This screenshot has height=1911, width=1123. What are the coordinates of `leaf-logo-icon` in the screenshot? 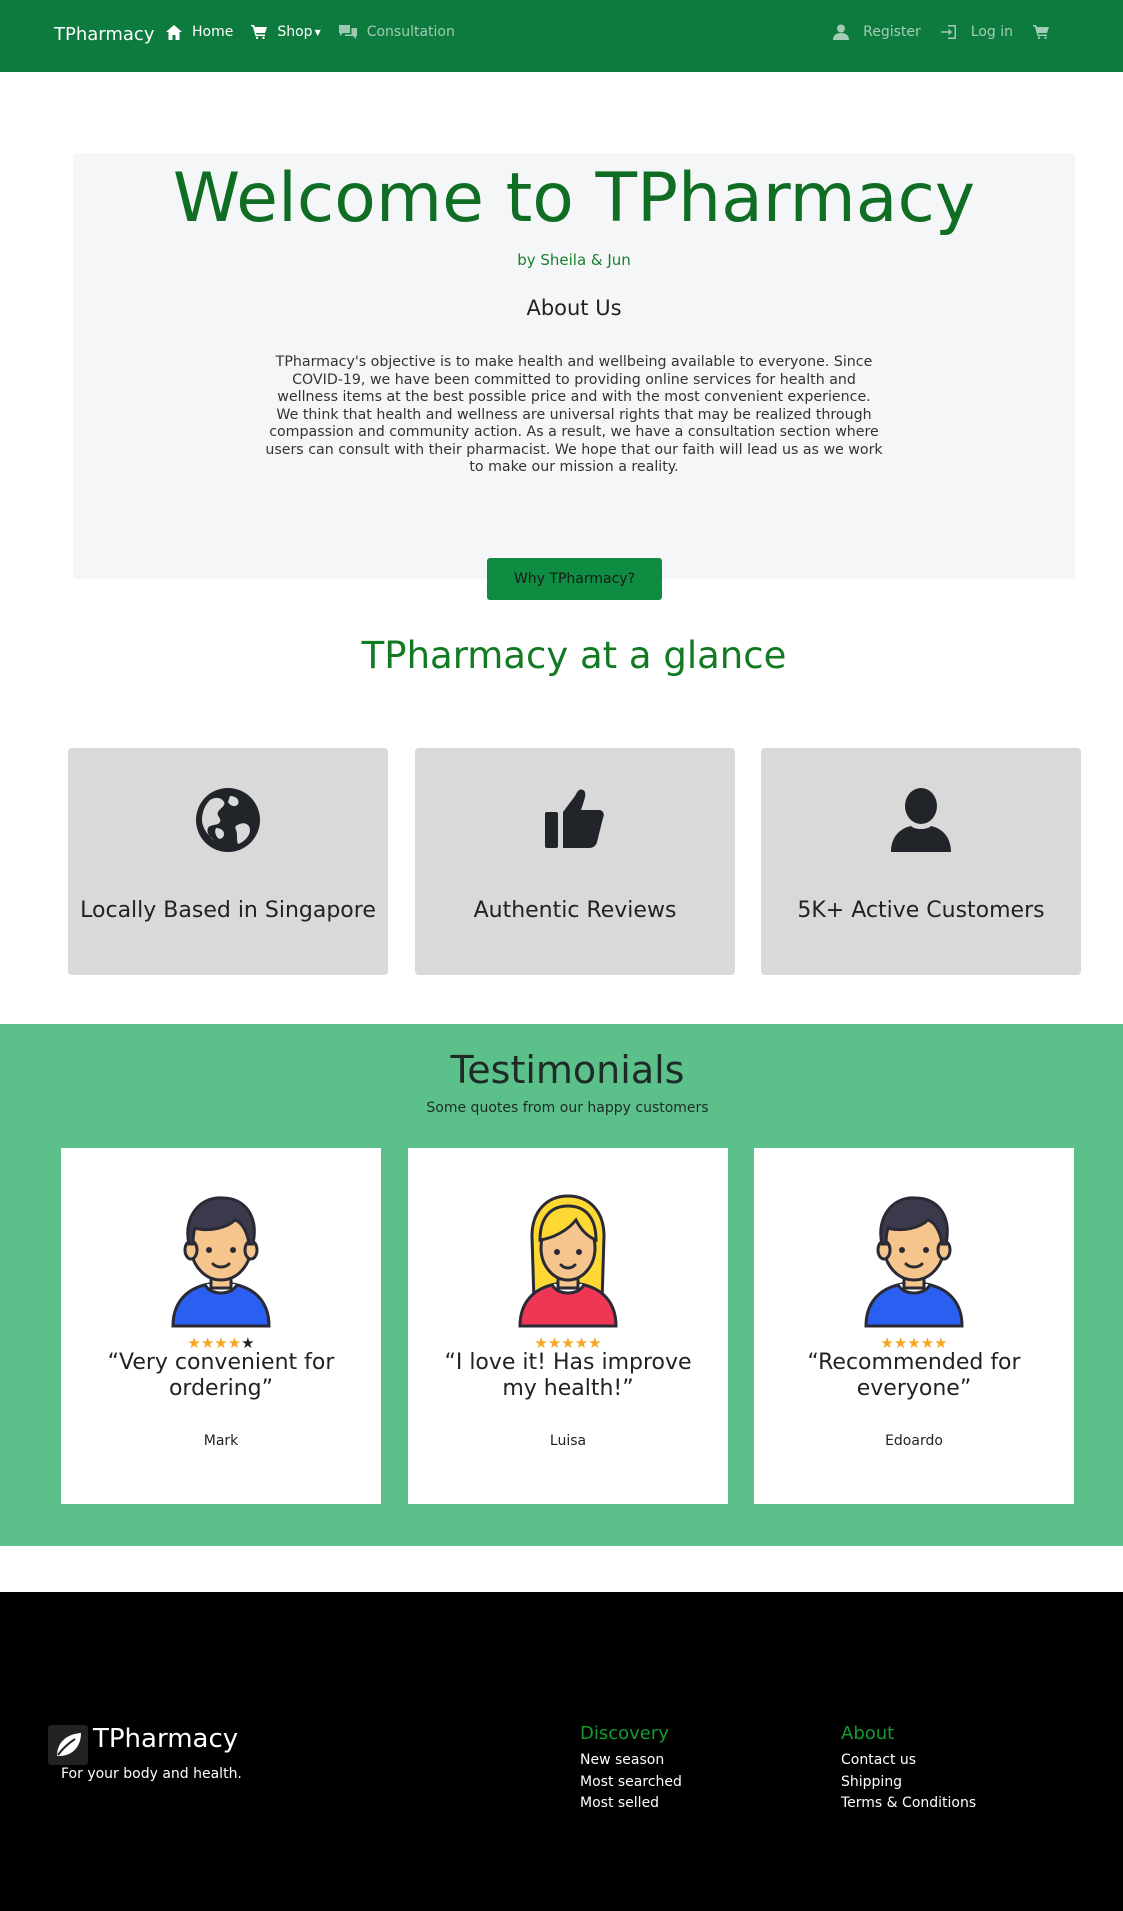 It's located at (68, 1745).